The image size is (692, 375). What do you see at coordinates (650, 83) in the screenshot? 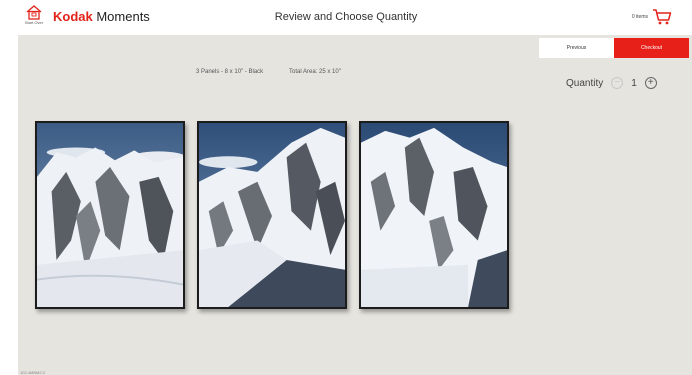
I see `increase-quantity-button: +` at bounding box center [650, 83].